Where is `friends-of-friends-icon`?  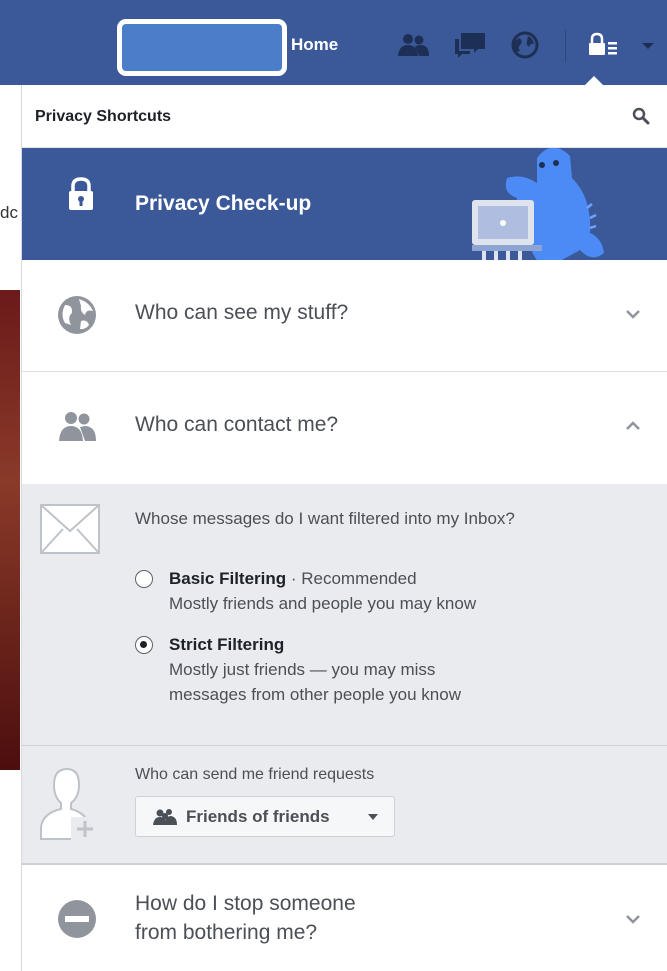 friends-of-friends-icon is located at coordinates (165, 817).